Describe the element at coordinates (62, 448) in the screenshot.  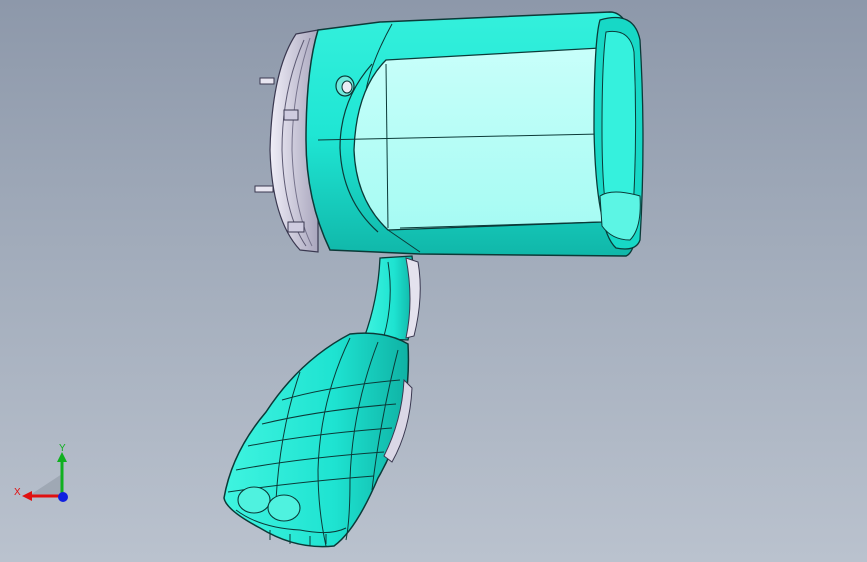
I see `y-axis-label: Y` at that location.